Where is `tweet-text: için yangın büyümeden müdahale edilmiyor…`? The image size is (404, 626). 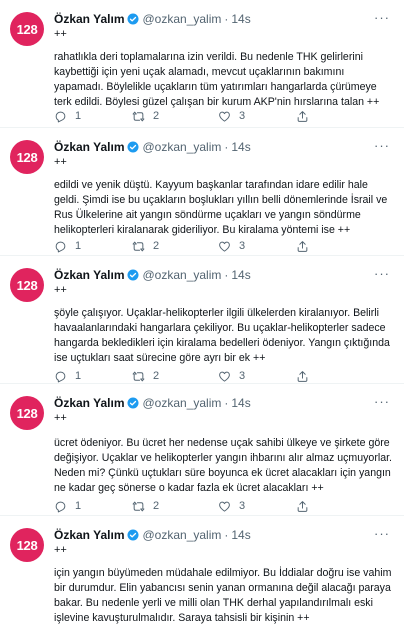 tweet-text: için yangın büyümeden müdahale edilmiyor… is located at coordinates (223, 595).